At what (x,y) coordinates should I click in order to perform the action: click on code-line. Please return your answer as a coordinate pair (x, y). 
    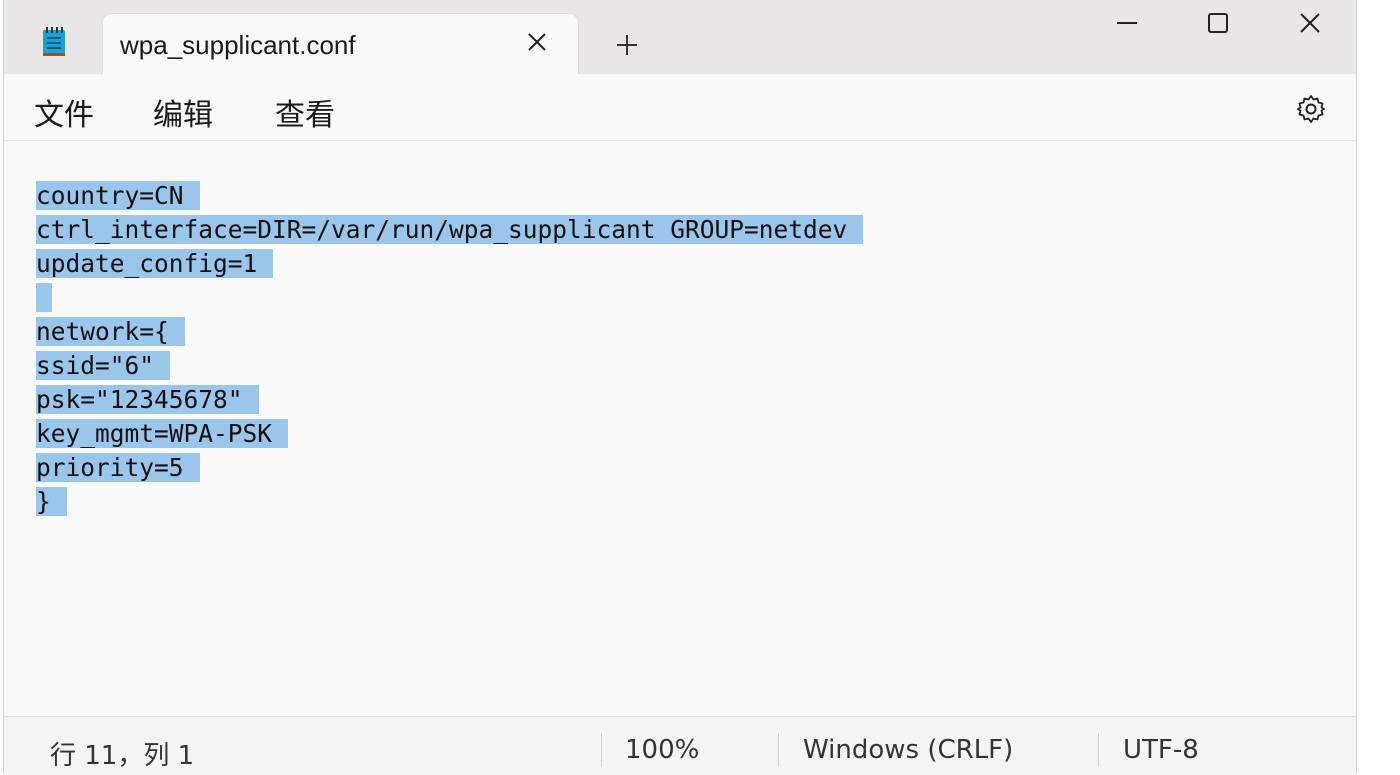
    Looking at the image, I should click on (449, 298).